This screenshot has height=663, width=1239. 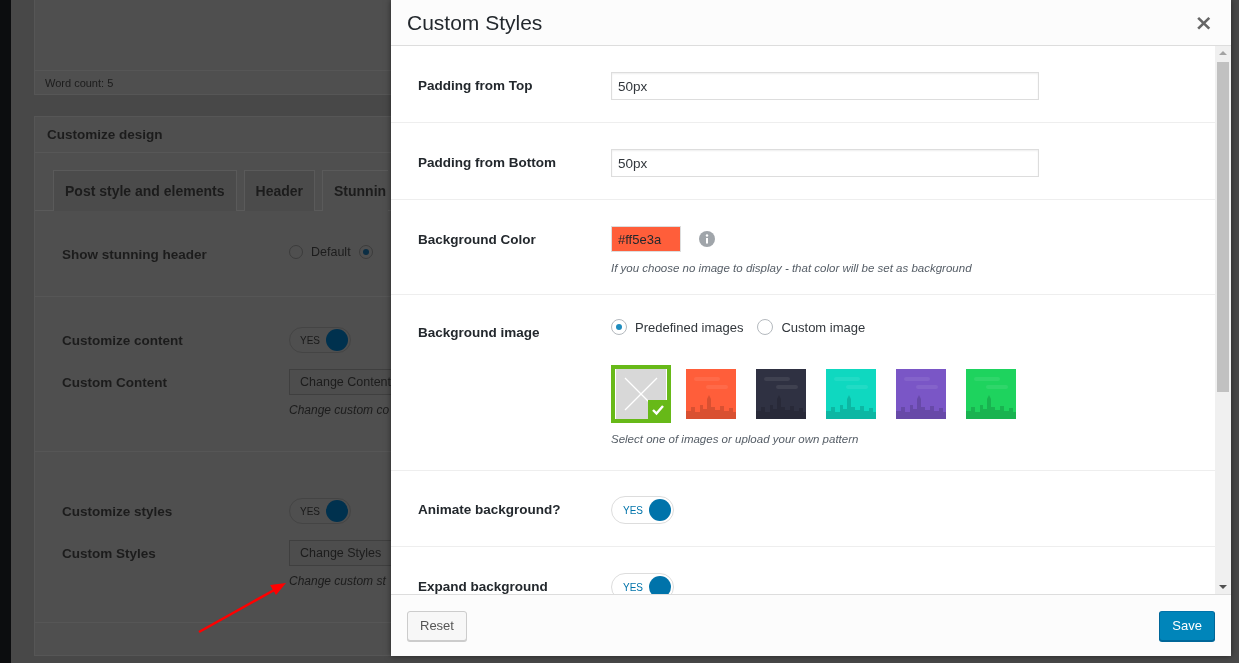 What do you see at coordinates (437, 625) in the screenshot?
I see `reset-button: Reset` at bounding box center [437, 625].